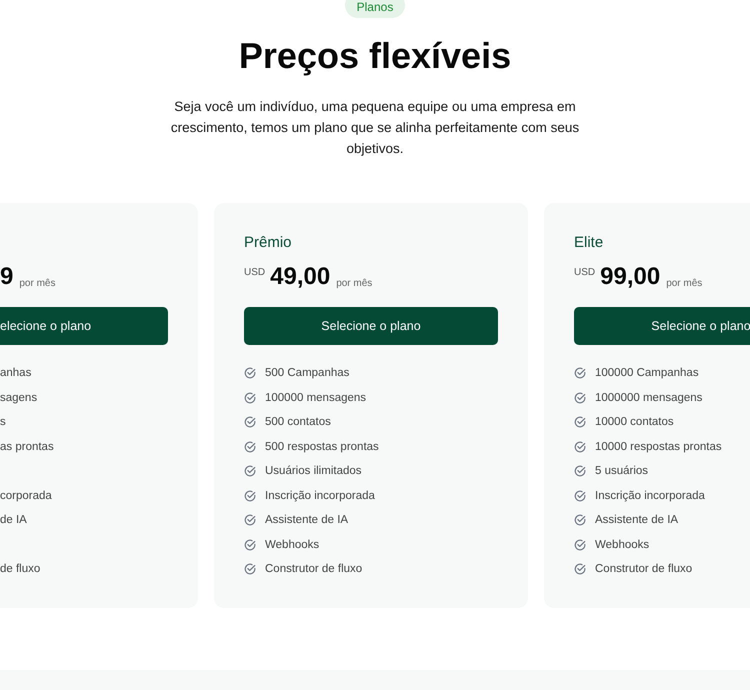 The image size is (750, 690). I want to click on feature-text: 500 Campanhas, so click(307, 373).